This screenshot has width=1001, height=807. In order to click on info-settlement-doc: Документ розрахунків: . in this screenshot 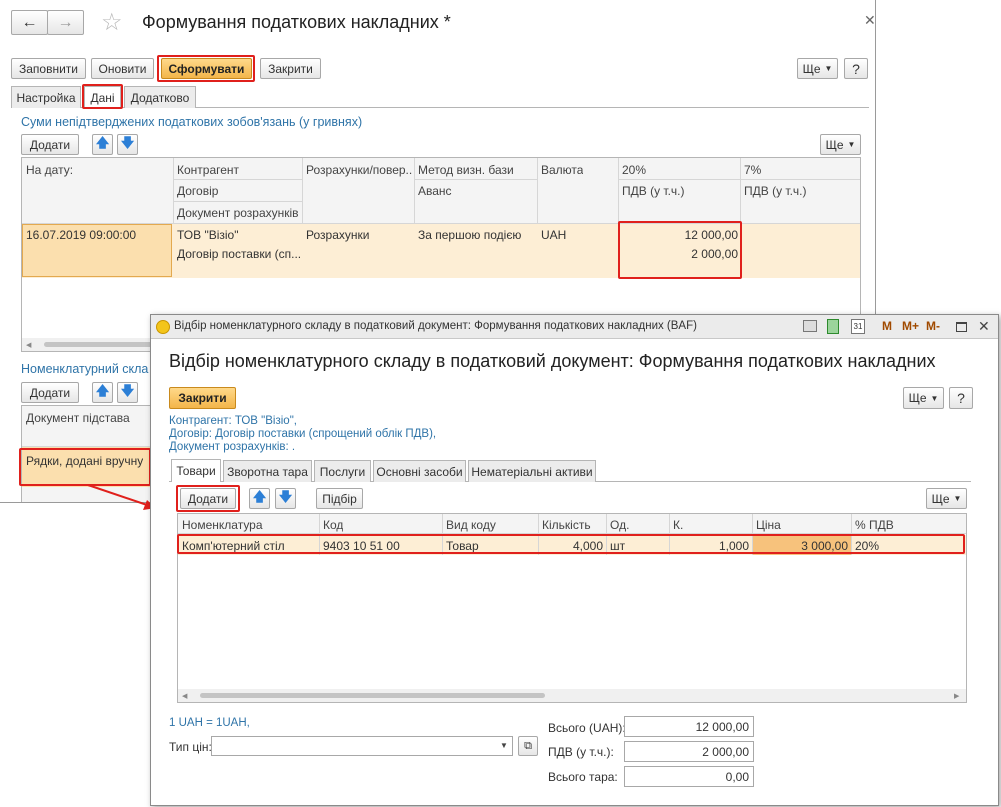, I will do `click(232, 447)`.